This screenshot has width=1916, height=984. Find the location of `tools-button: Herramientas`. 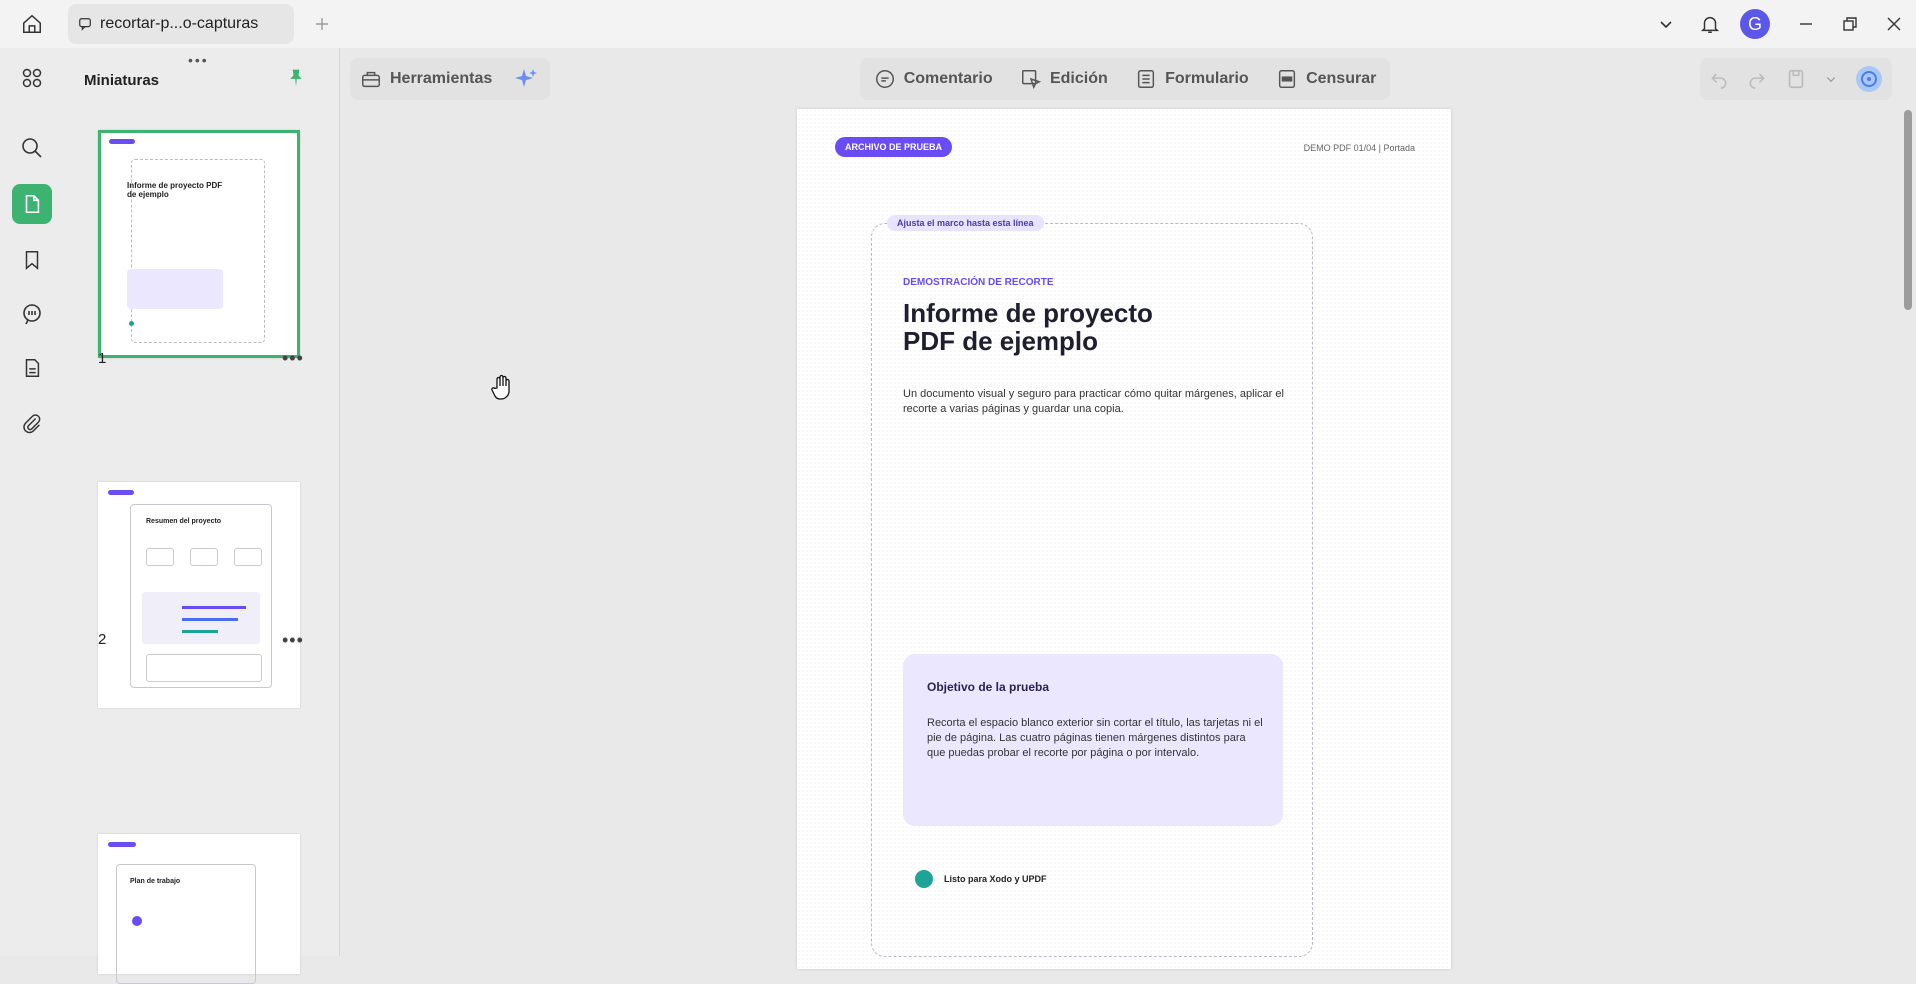

tools-button: Herramientas is located at coordinates (450, 79).